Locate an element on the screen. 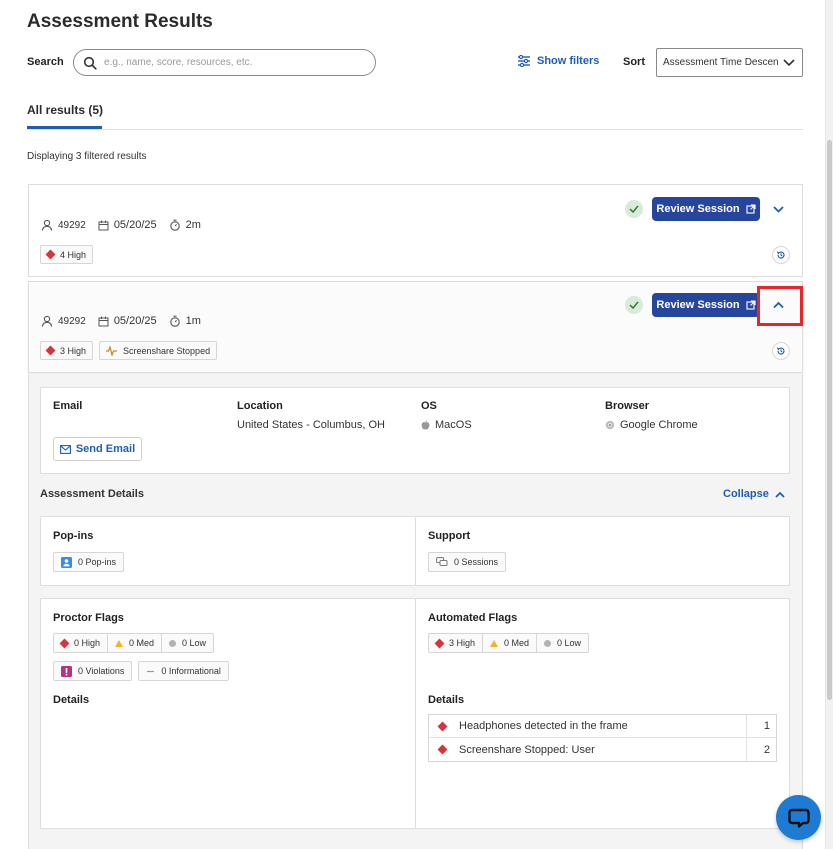 The height and width of the screenshot is (849, 833). exclamation-icon is located at coordinates (66, 671).